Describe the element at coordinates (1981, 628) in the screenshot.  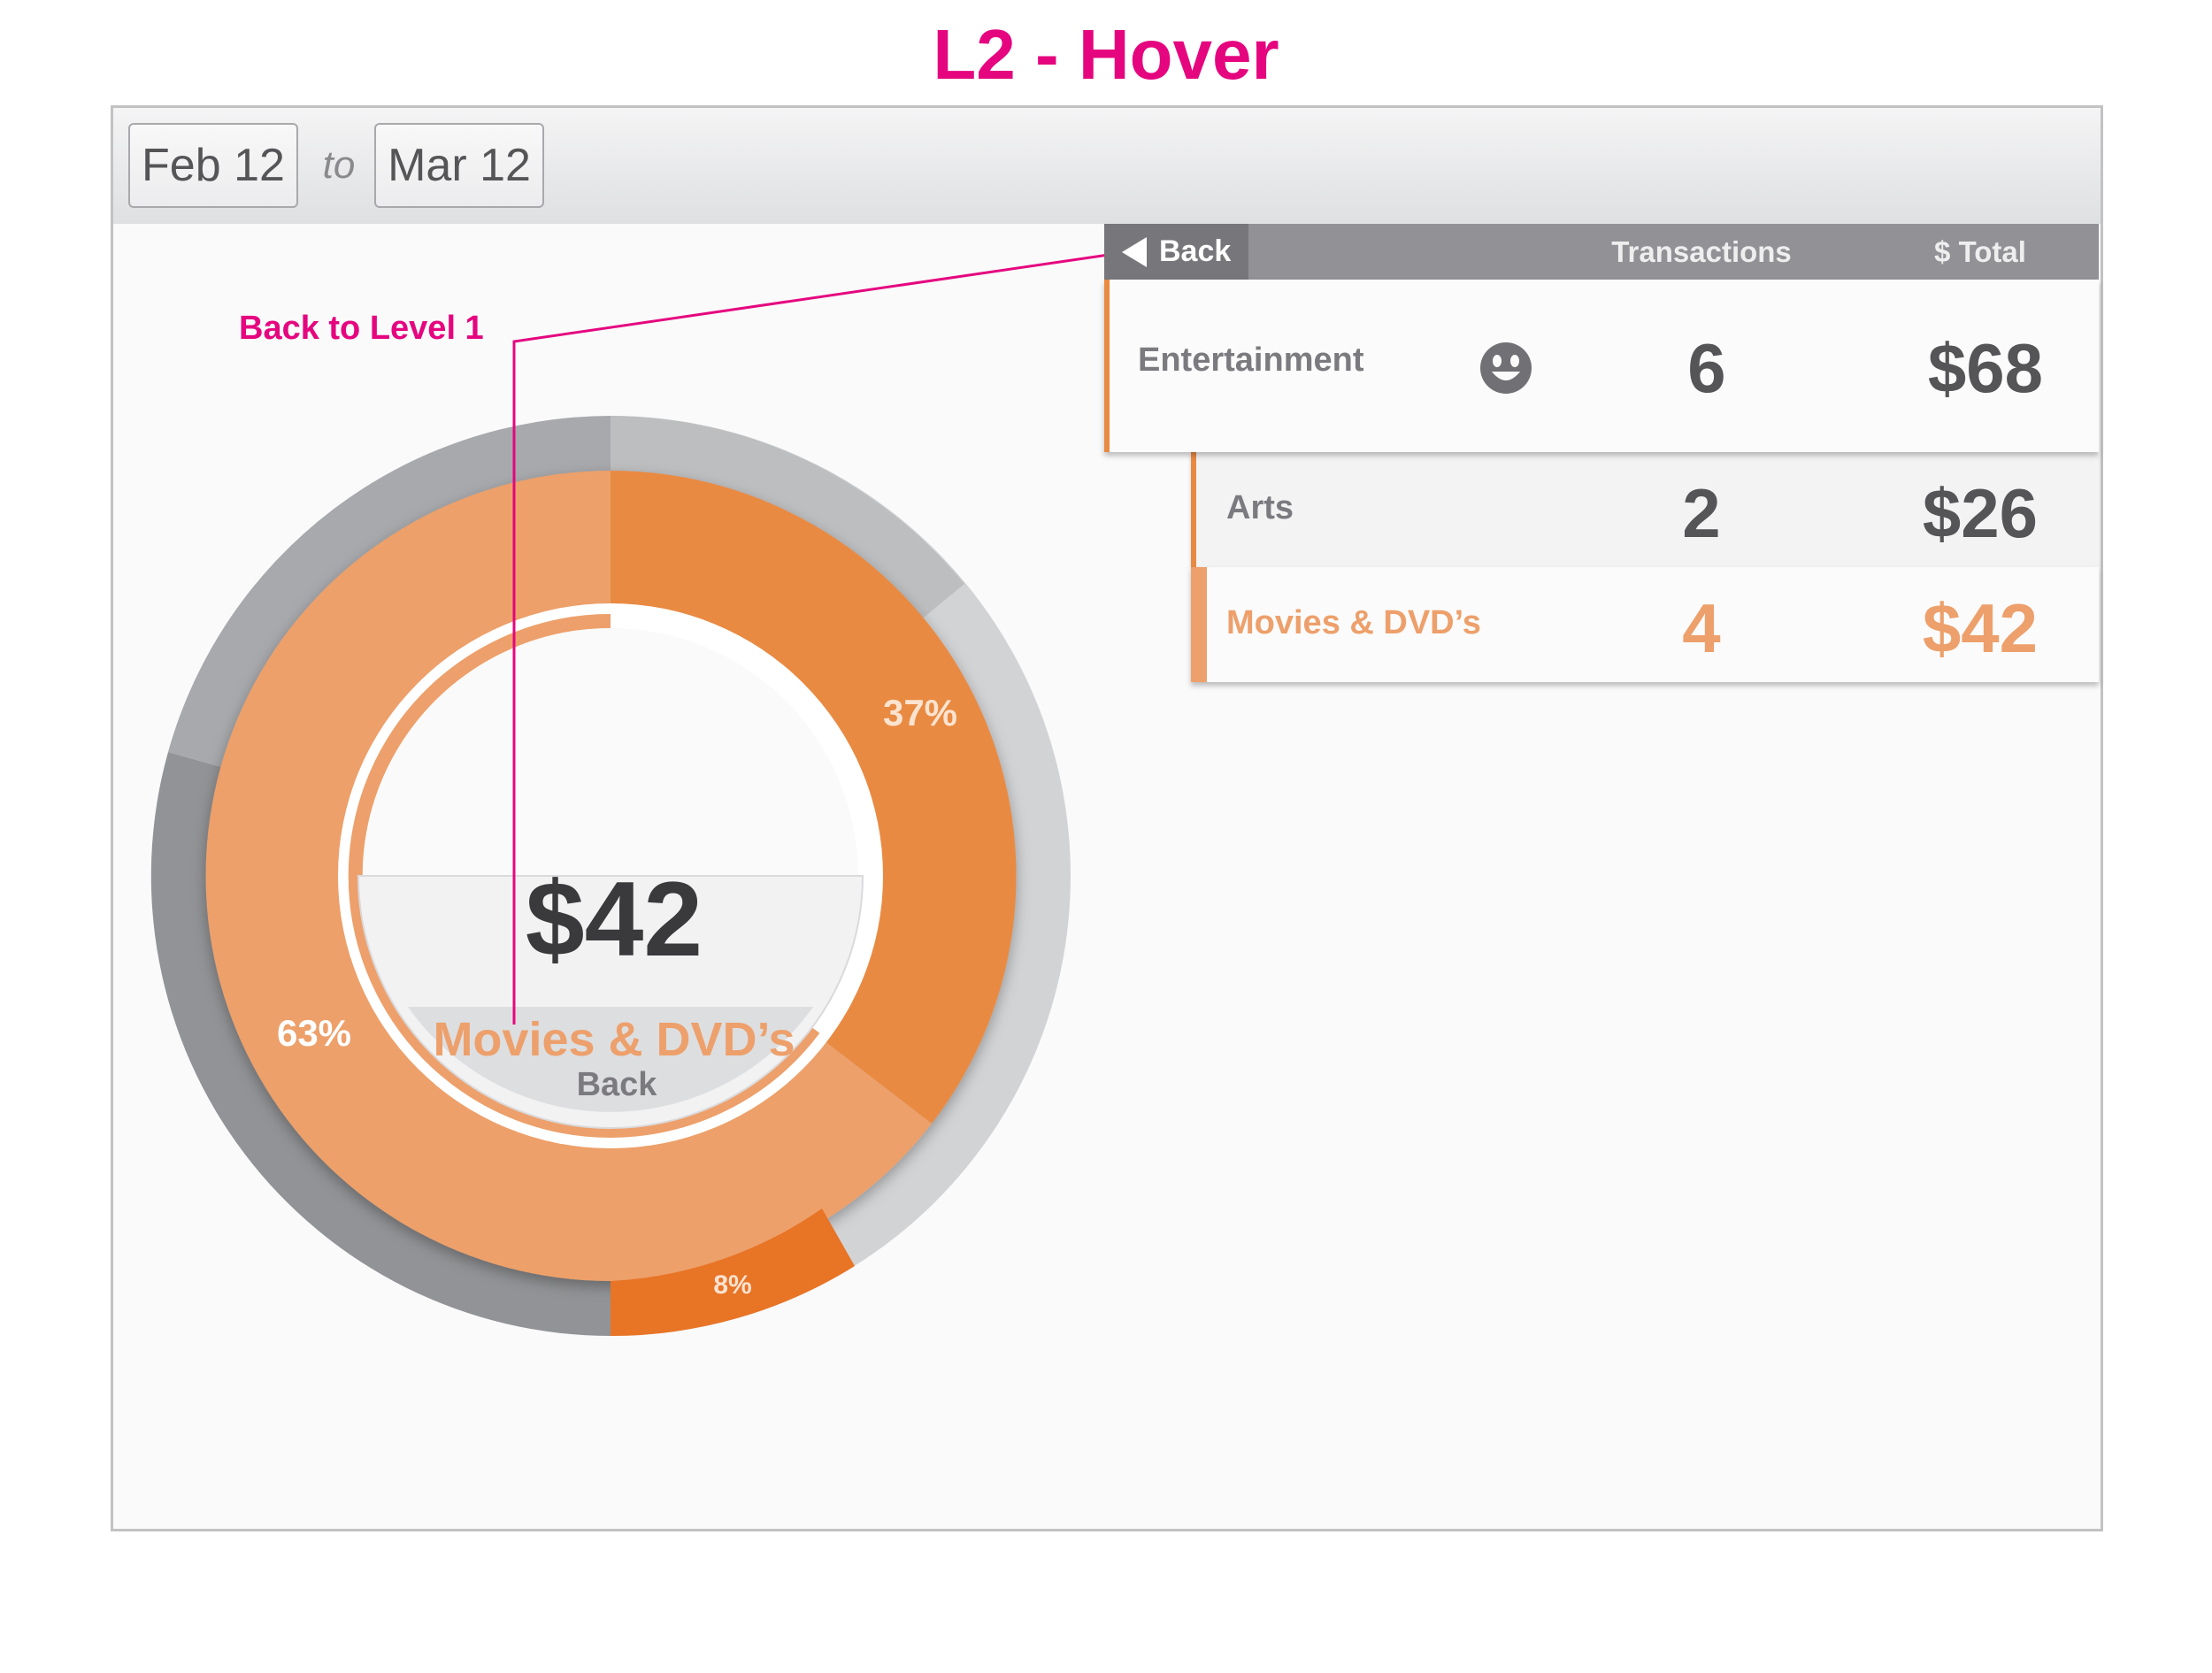
I see `total-value: $42` at that location.